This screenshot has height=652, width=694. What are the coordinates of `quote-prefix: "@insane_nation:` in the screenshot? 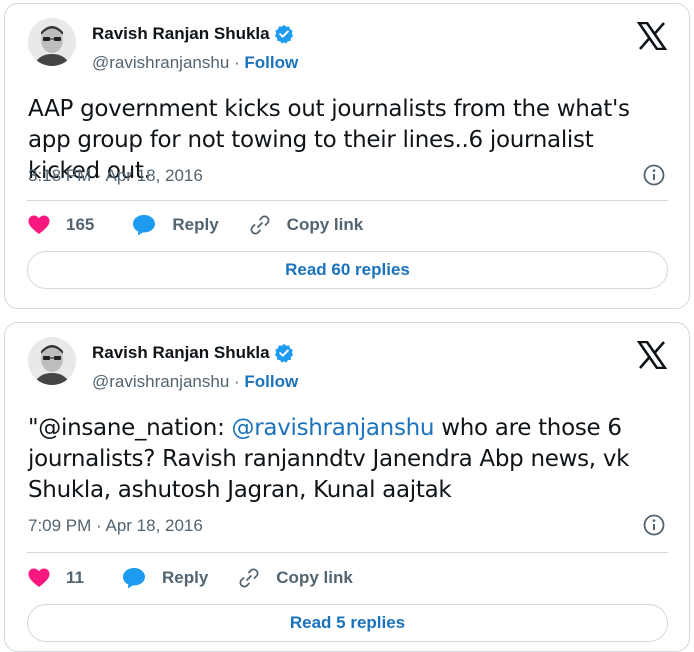 It's located at (130, 428).